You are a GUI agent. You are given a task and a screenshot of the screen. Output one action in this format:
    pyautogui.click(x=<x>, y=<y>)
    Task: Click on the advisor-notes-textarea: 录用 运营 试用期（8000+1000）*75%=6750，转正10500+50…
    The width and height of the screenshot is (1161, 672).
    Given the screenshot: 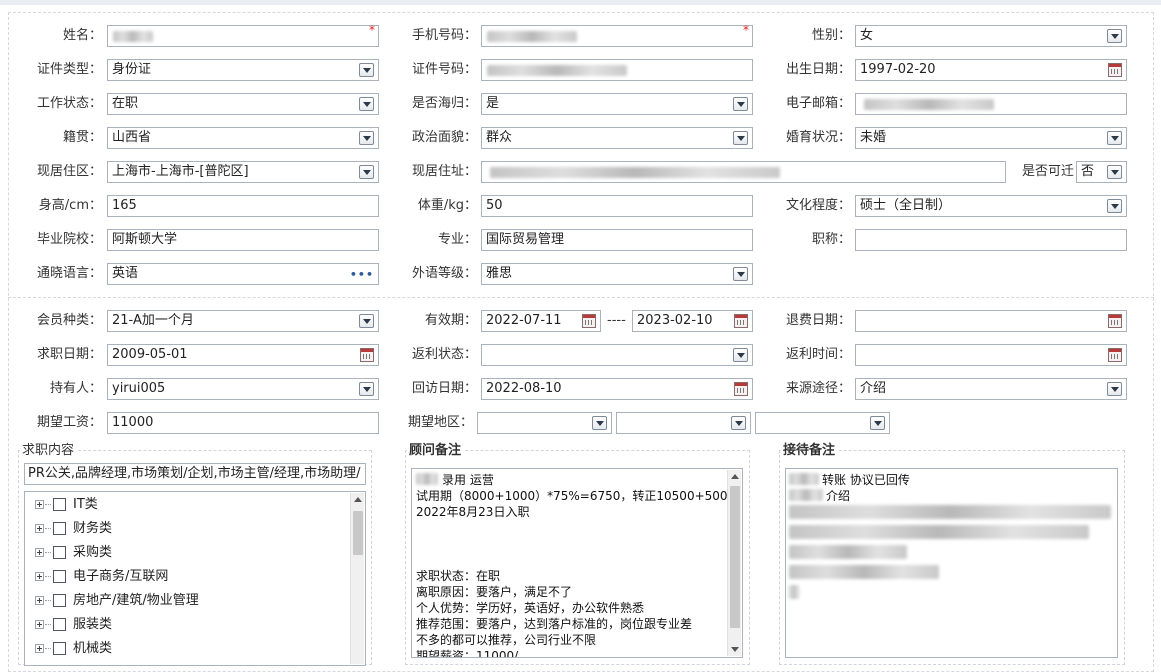 What is the action you would take?
    pyautogui.click(x=577, y=563)
    